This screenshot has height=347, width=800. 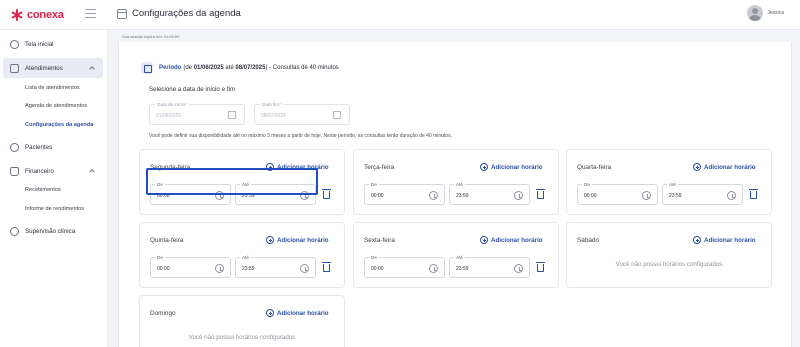 I want to click on sidebar-item-label: Tela inicial, so click(x=39, y=44).